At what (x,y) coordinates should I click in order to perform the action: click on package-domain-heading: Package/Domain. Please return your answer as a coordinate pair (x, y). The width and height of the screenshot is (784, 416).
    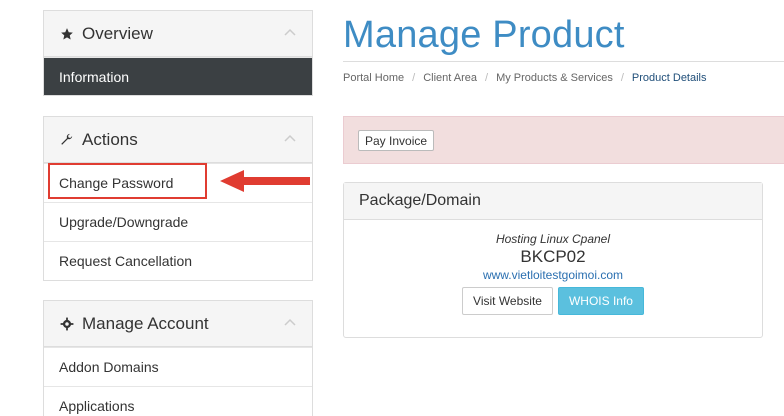
    Looking at the image, I should click on (553, 201).